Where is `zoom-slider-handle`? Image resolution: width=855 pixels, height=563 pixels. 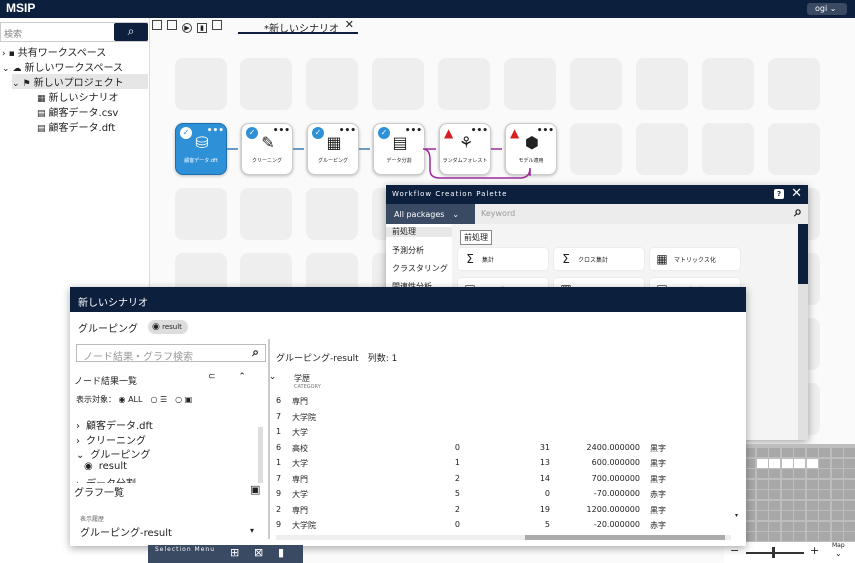
zoom-slider-handle is located at coordinates (773, 552).